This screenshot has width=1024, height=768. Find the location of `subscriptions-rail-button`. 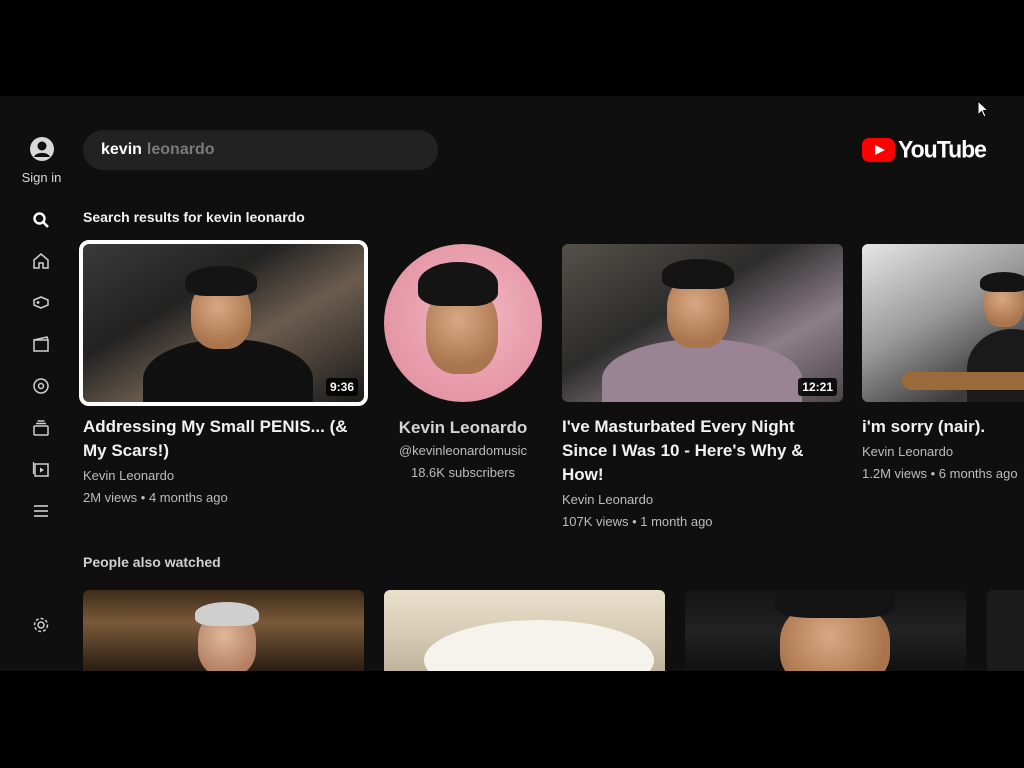

subscriptions-rail-button is located at coordinates (41, 428).